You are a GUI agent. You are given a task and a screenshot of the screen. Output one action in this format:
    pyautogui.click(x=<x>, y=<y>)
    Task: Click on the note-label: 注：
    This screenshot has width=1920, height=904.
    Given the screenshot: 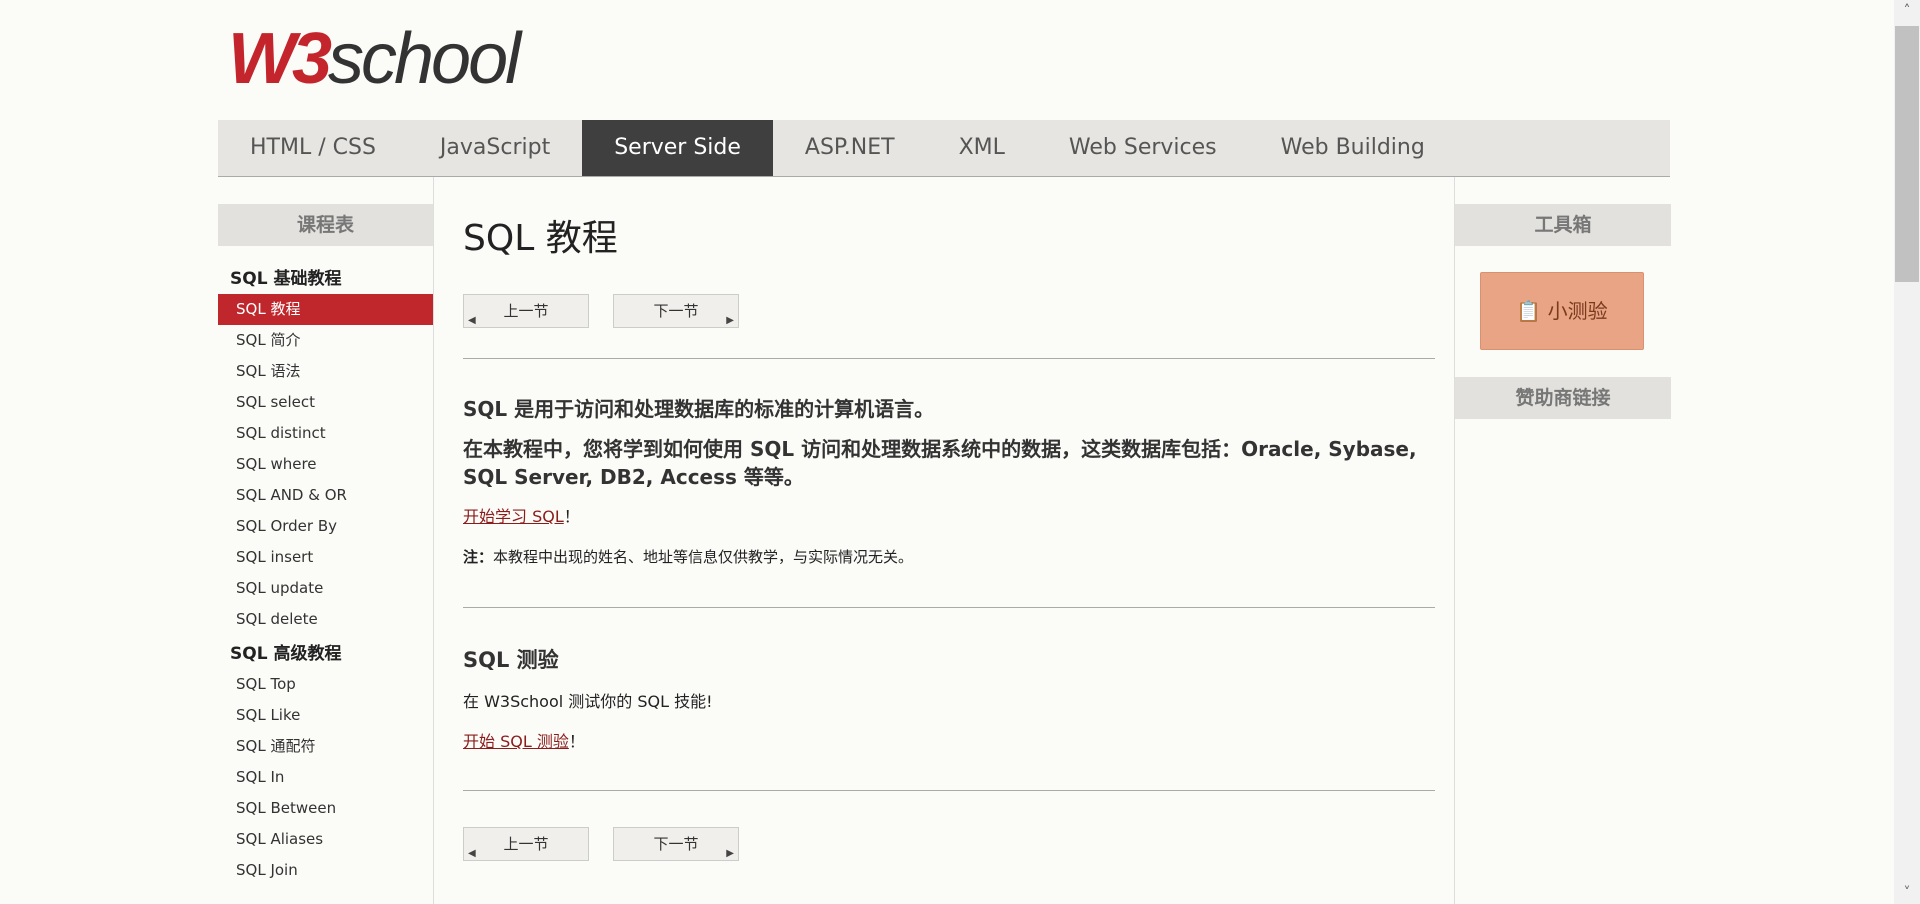 What is the action you would take?
    pyautogui.click(x=478, y=557)
    